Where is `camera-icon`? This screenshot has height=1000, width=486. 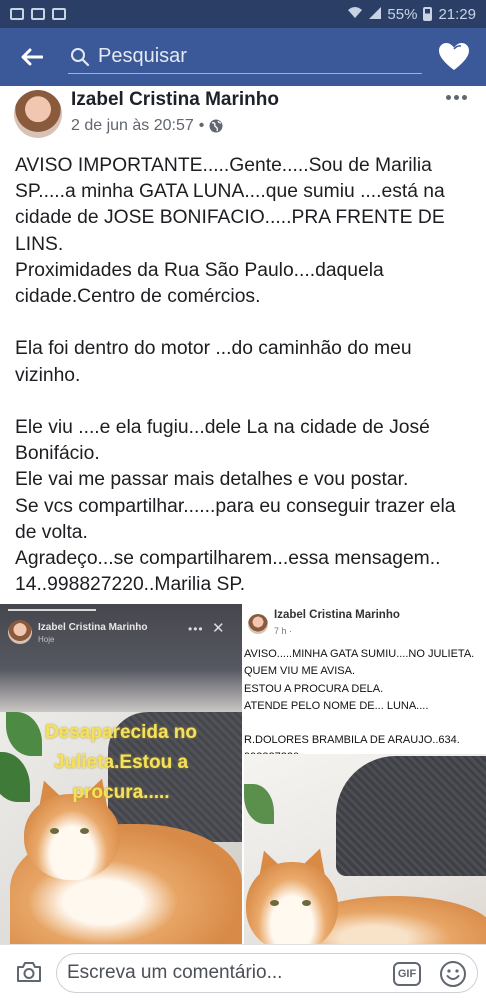
camera-icon is located at coordinates (29, 972).